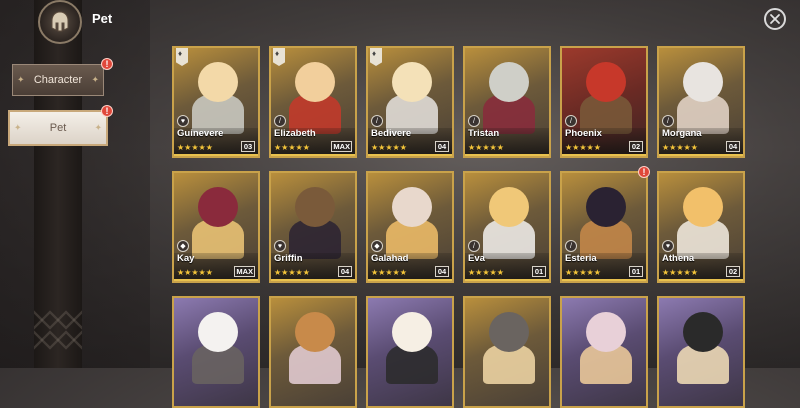 This screenshot has width=800, height=408. I want to click on pet-card: / Morgana ★★★★★ 04, so click(701, 102).